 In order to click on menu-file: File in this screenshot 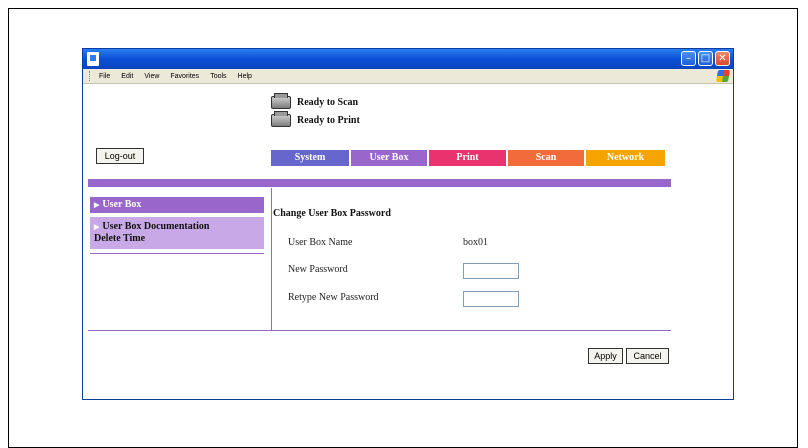, I will do `click(104, 76)`.